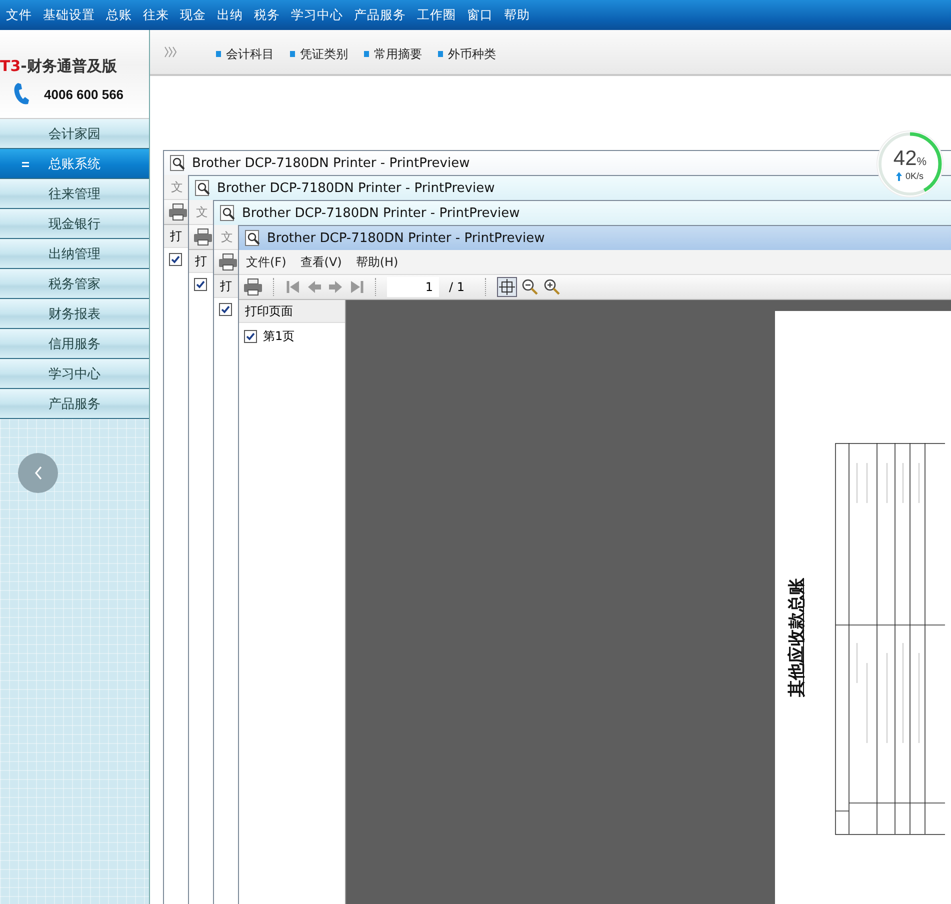 The width and height of the screenshot is (951, 904). Describe the element at coordinates (74, 254) in the screenshot. I see `nav-item: 出纳管理` at that location.